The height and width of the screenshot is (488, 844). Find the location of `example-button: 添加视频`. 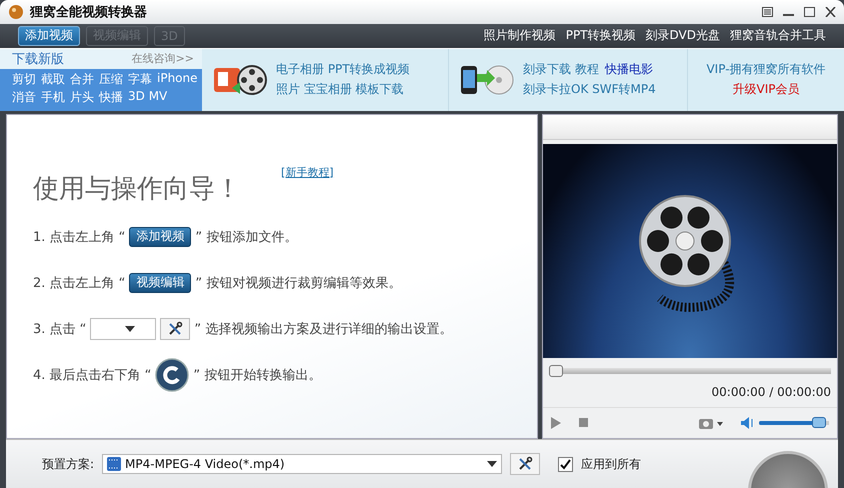

example-button: 添加视频 is located at coordinates (160, 236).